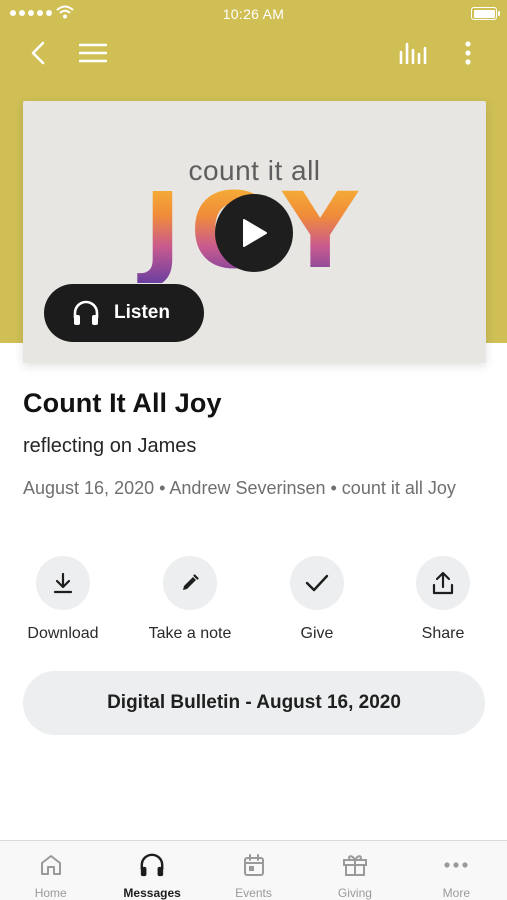 The height and width of the screenshot is (900, 507). Describe the element at coordinates (122, 403) in the screenshot. I see `message-title: Count It All Joy` at that location.